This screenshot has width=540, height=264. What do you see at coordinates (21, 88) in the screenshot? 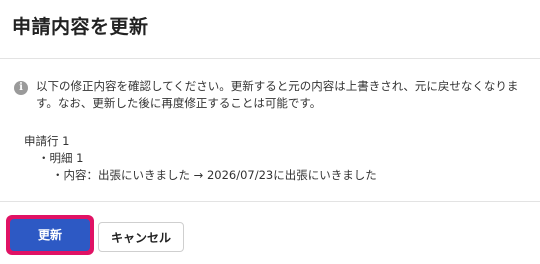
I see `info-icon: i` at bounding box center [21, 88].